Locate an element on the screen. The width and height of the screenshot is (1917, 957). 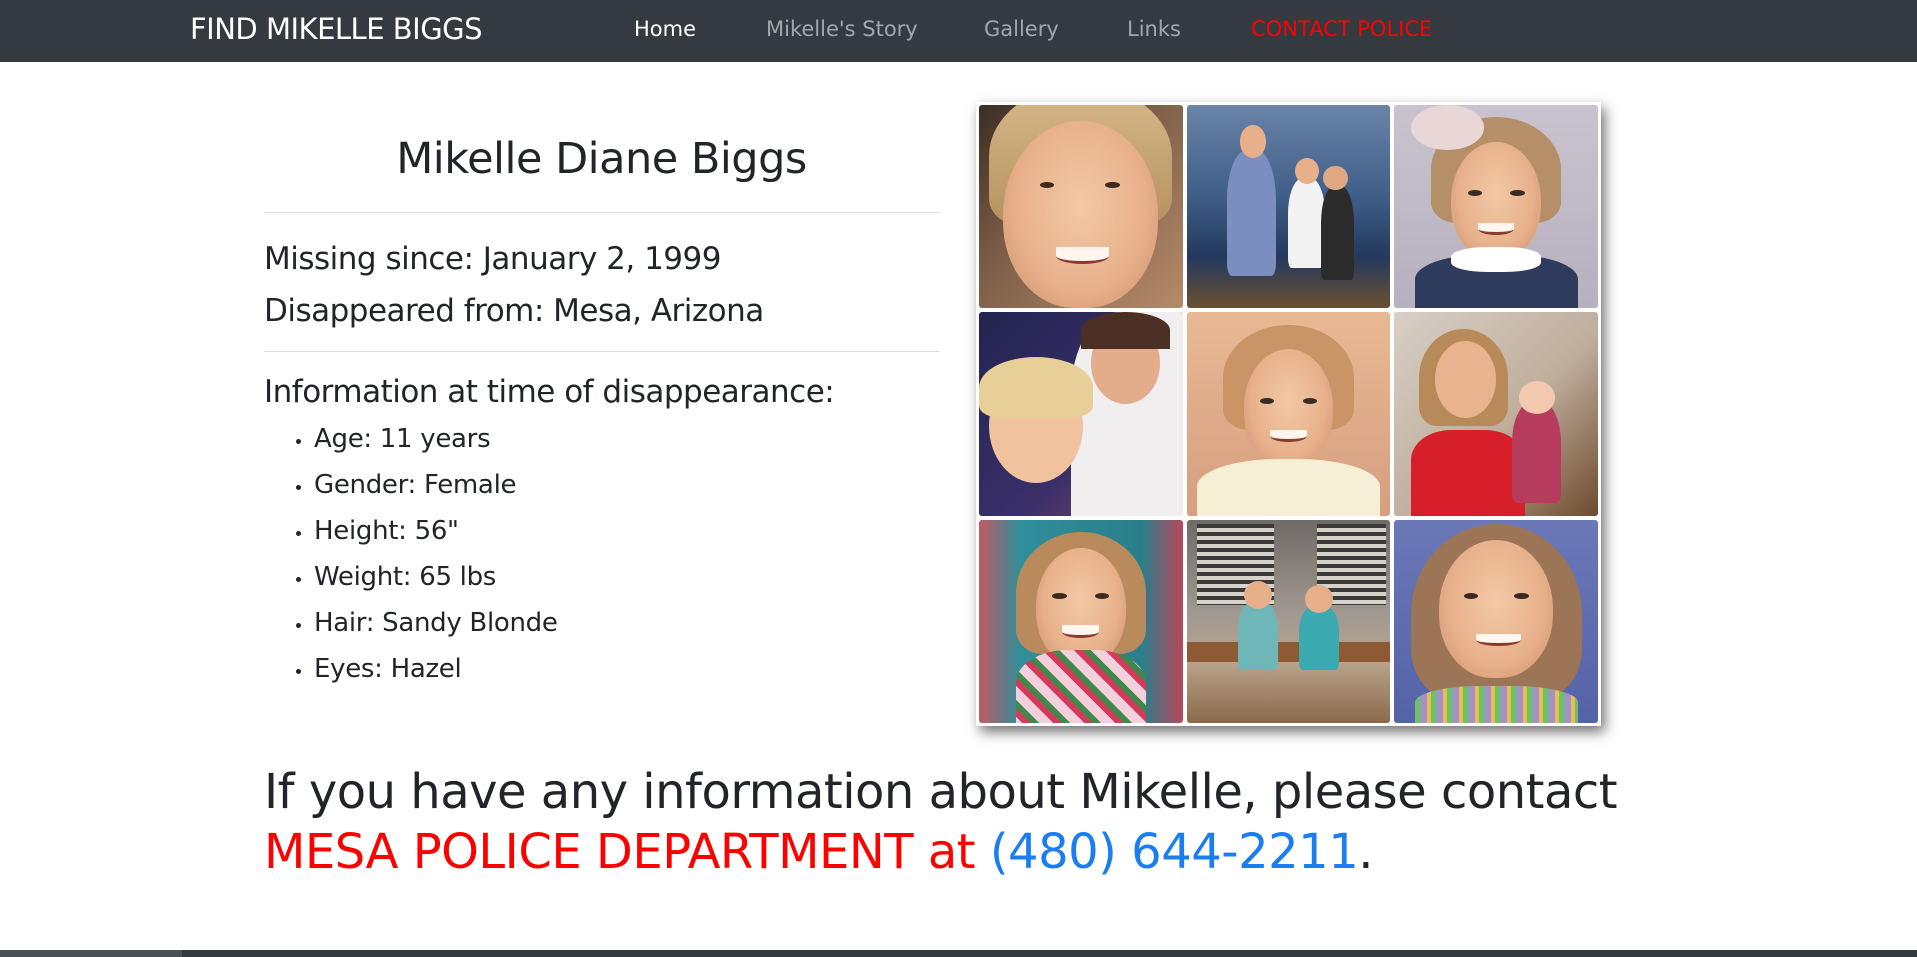
nav-links: Links is located at coordinates (1154, 31).